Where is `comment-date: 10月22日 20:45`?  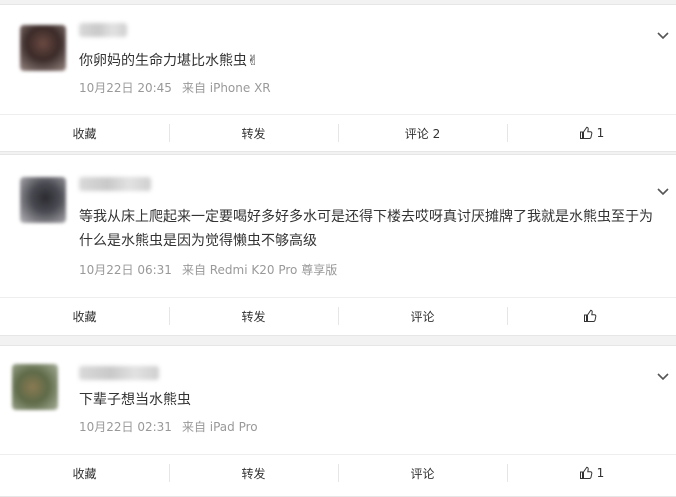 comment-date: 10月22日 20:45 is located at coordinates (125, 88).